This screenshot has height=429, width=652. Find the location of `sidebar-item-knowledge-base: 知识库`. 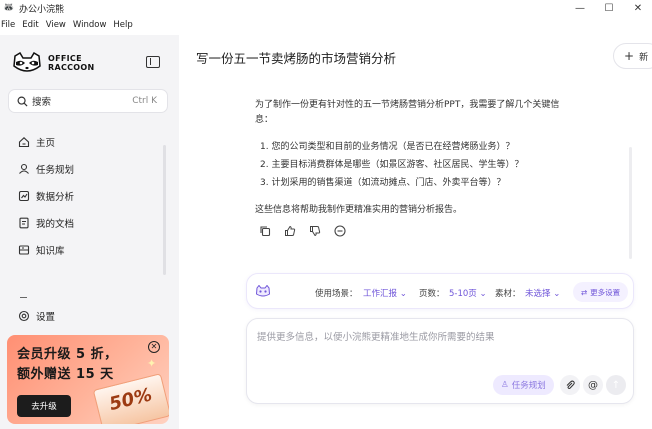

sidebar-item-knowledge-base: 知识库 is located at coordinates (41, 250).